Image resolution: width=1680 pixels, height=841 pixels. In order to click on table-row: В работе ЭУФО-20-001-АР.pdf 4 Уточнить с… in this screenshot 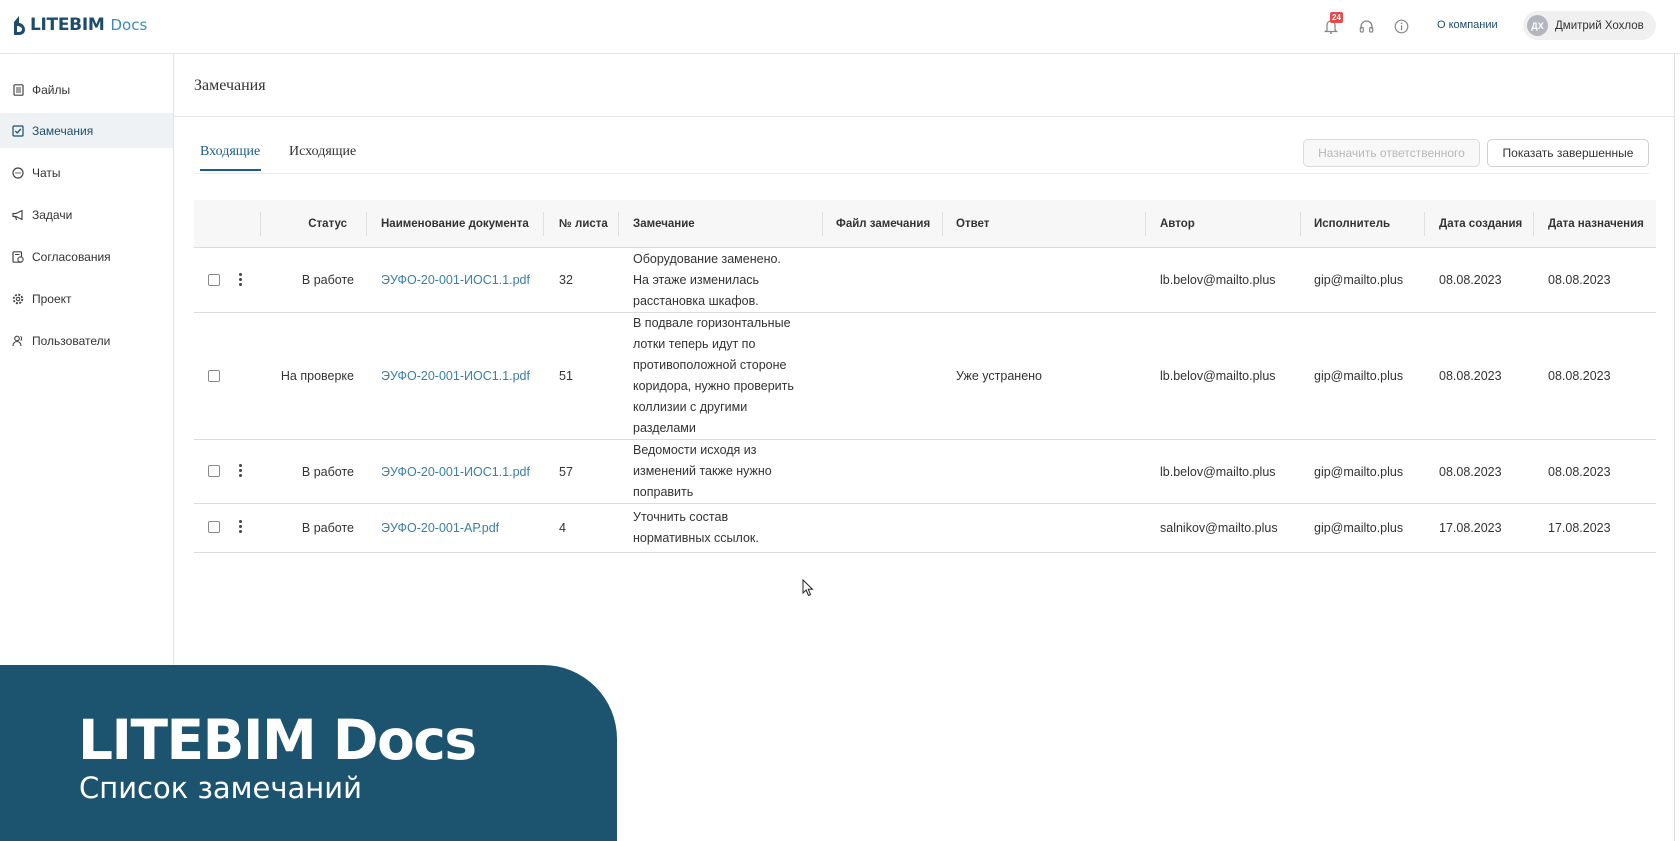, I will do `click(925, 528)`.